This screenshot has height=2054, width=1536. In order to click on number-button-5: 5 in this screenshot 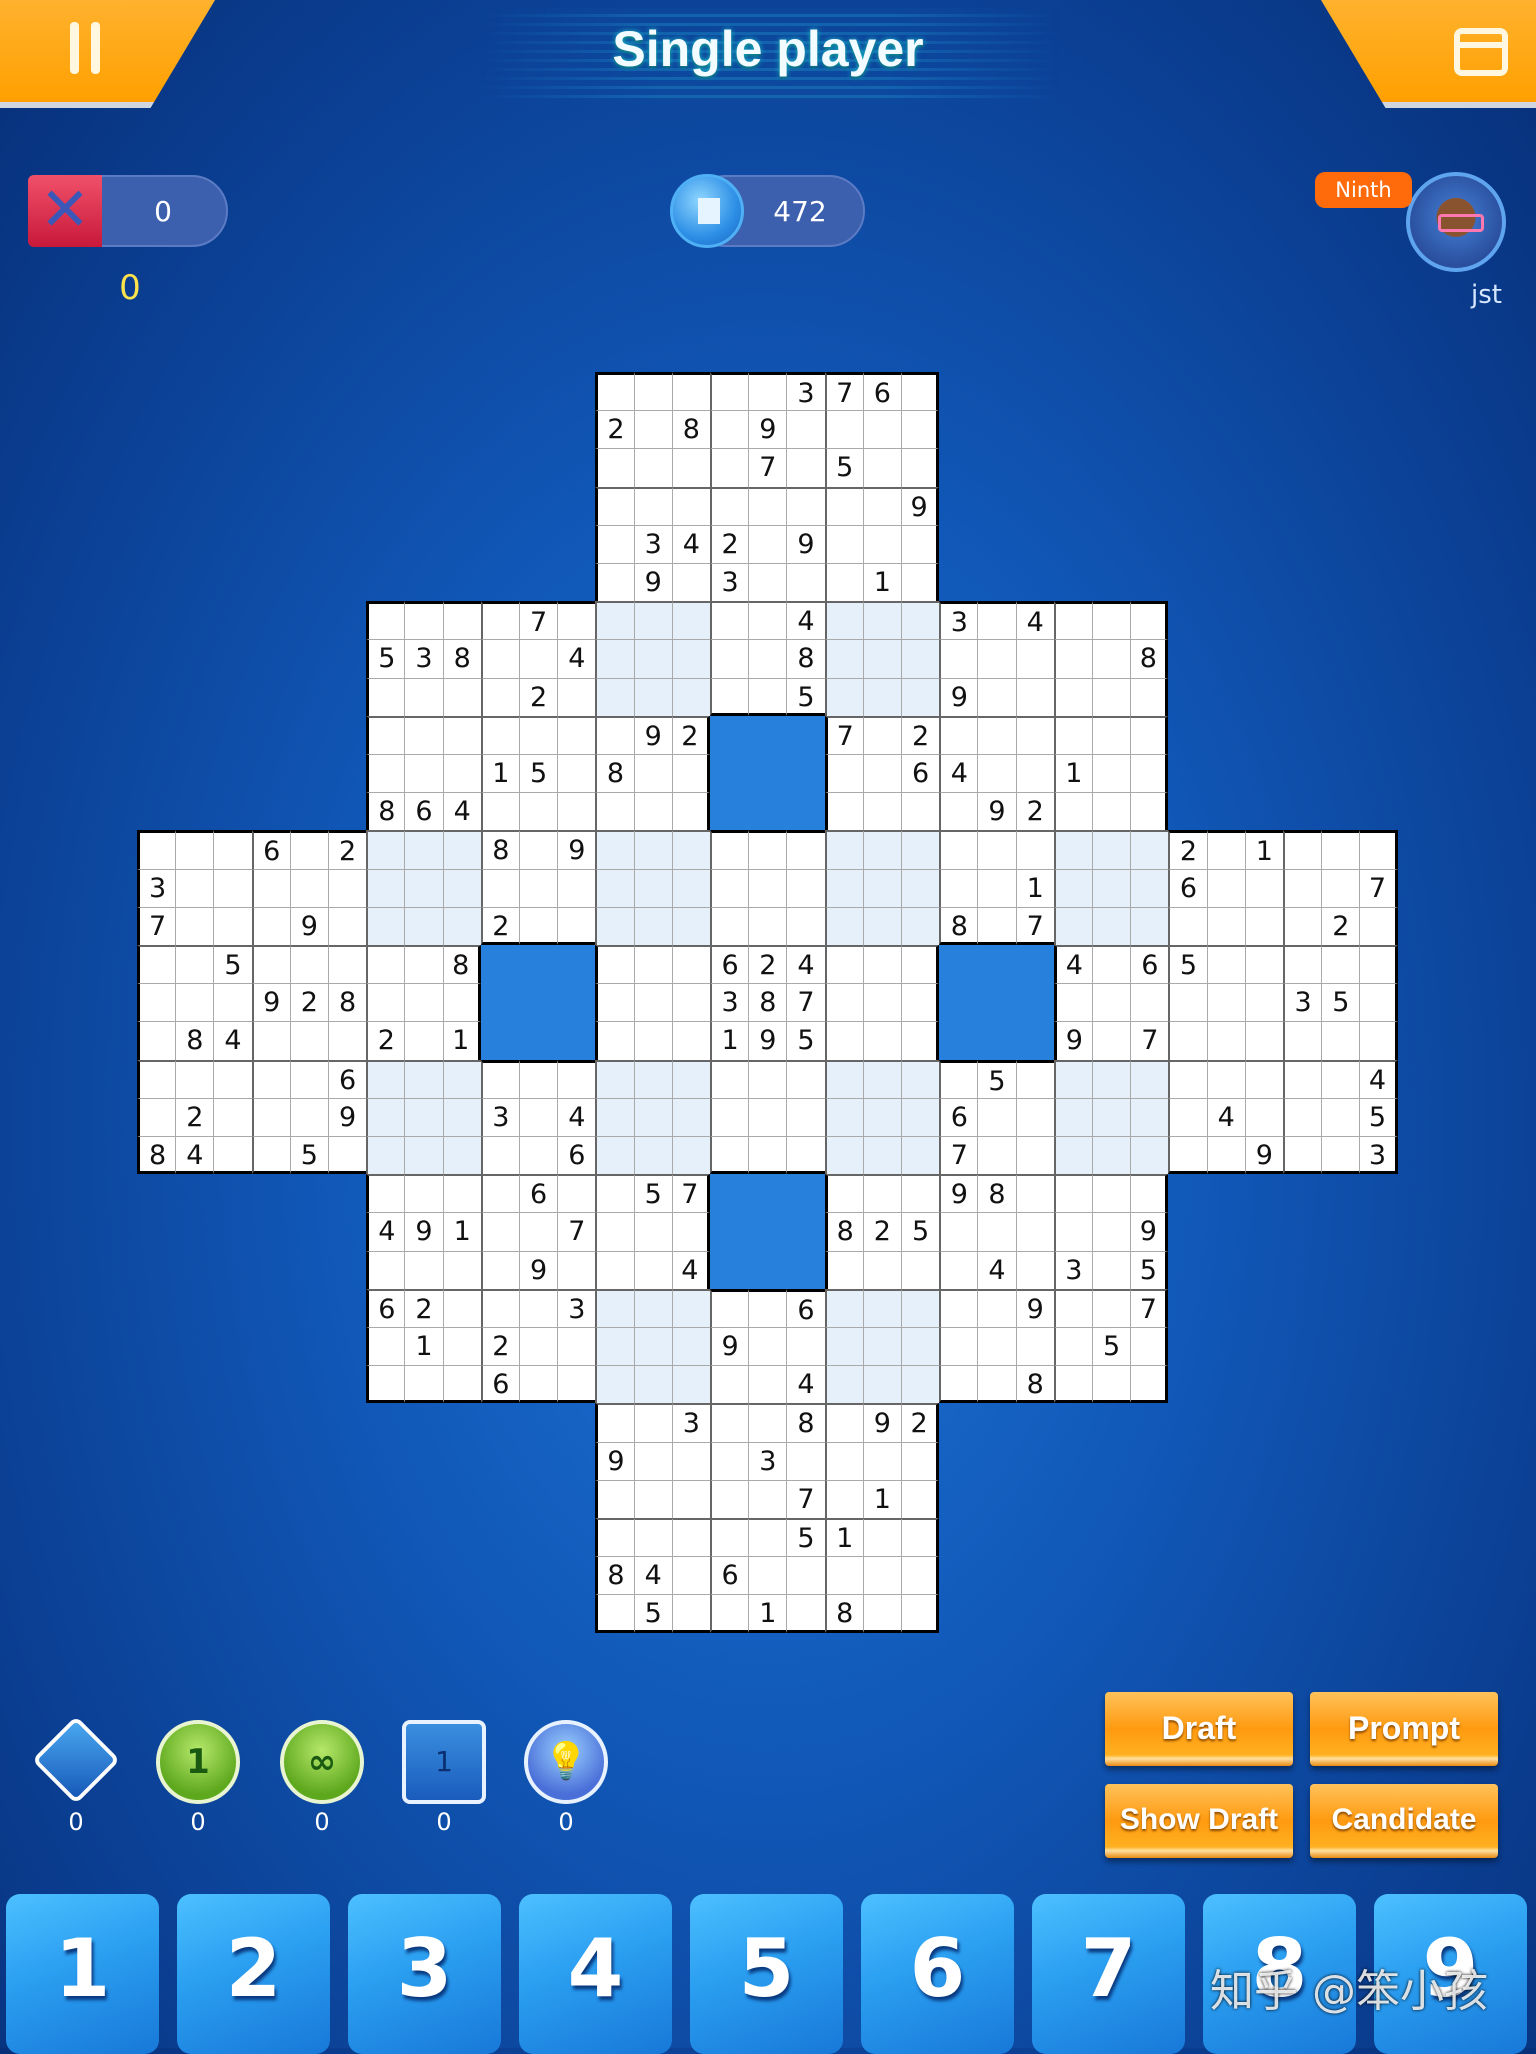, I will do `click(766, 1974)`.